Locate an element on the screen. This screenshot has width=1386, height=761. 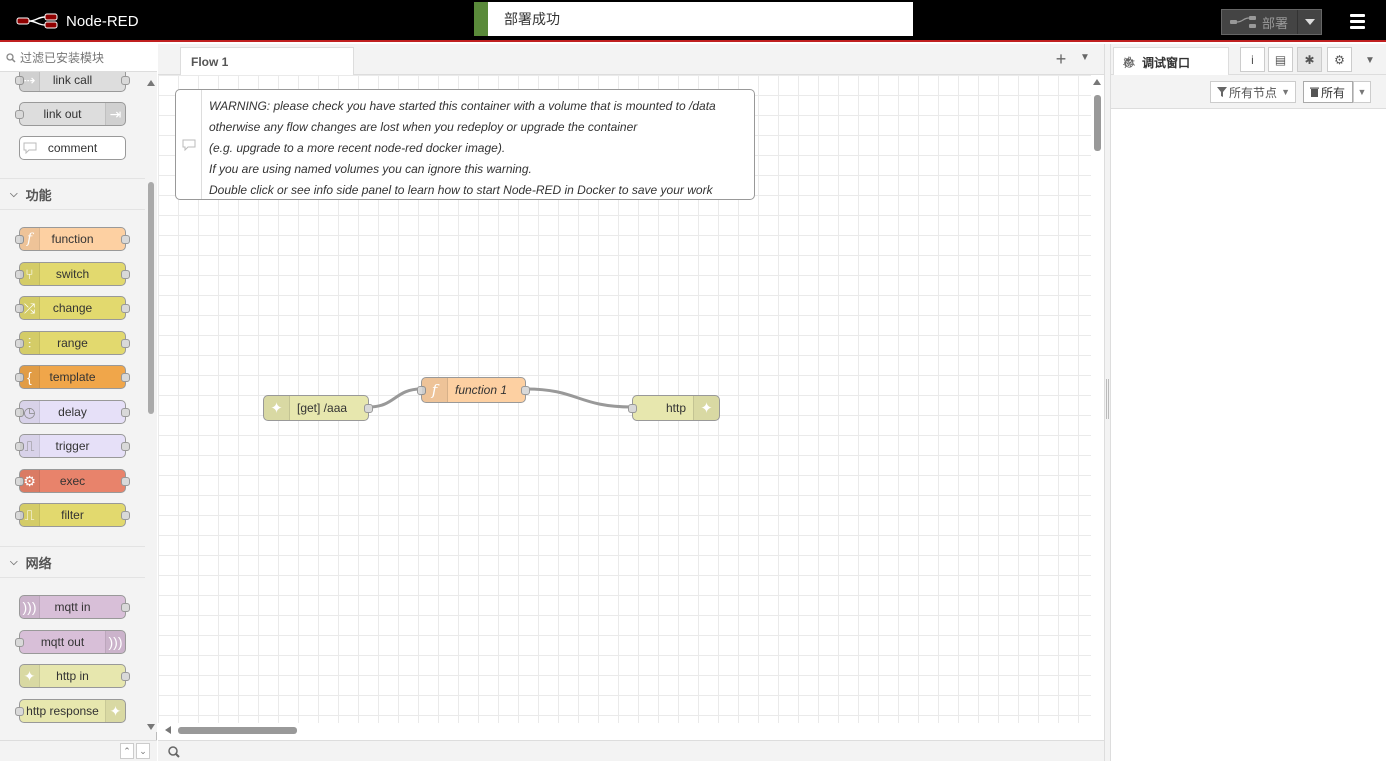
deploy-button: 部署 is located at coordinates (1271, 22).